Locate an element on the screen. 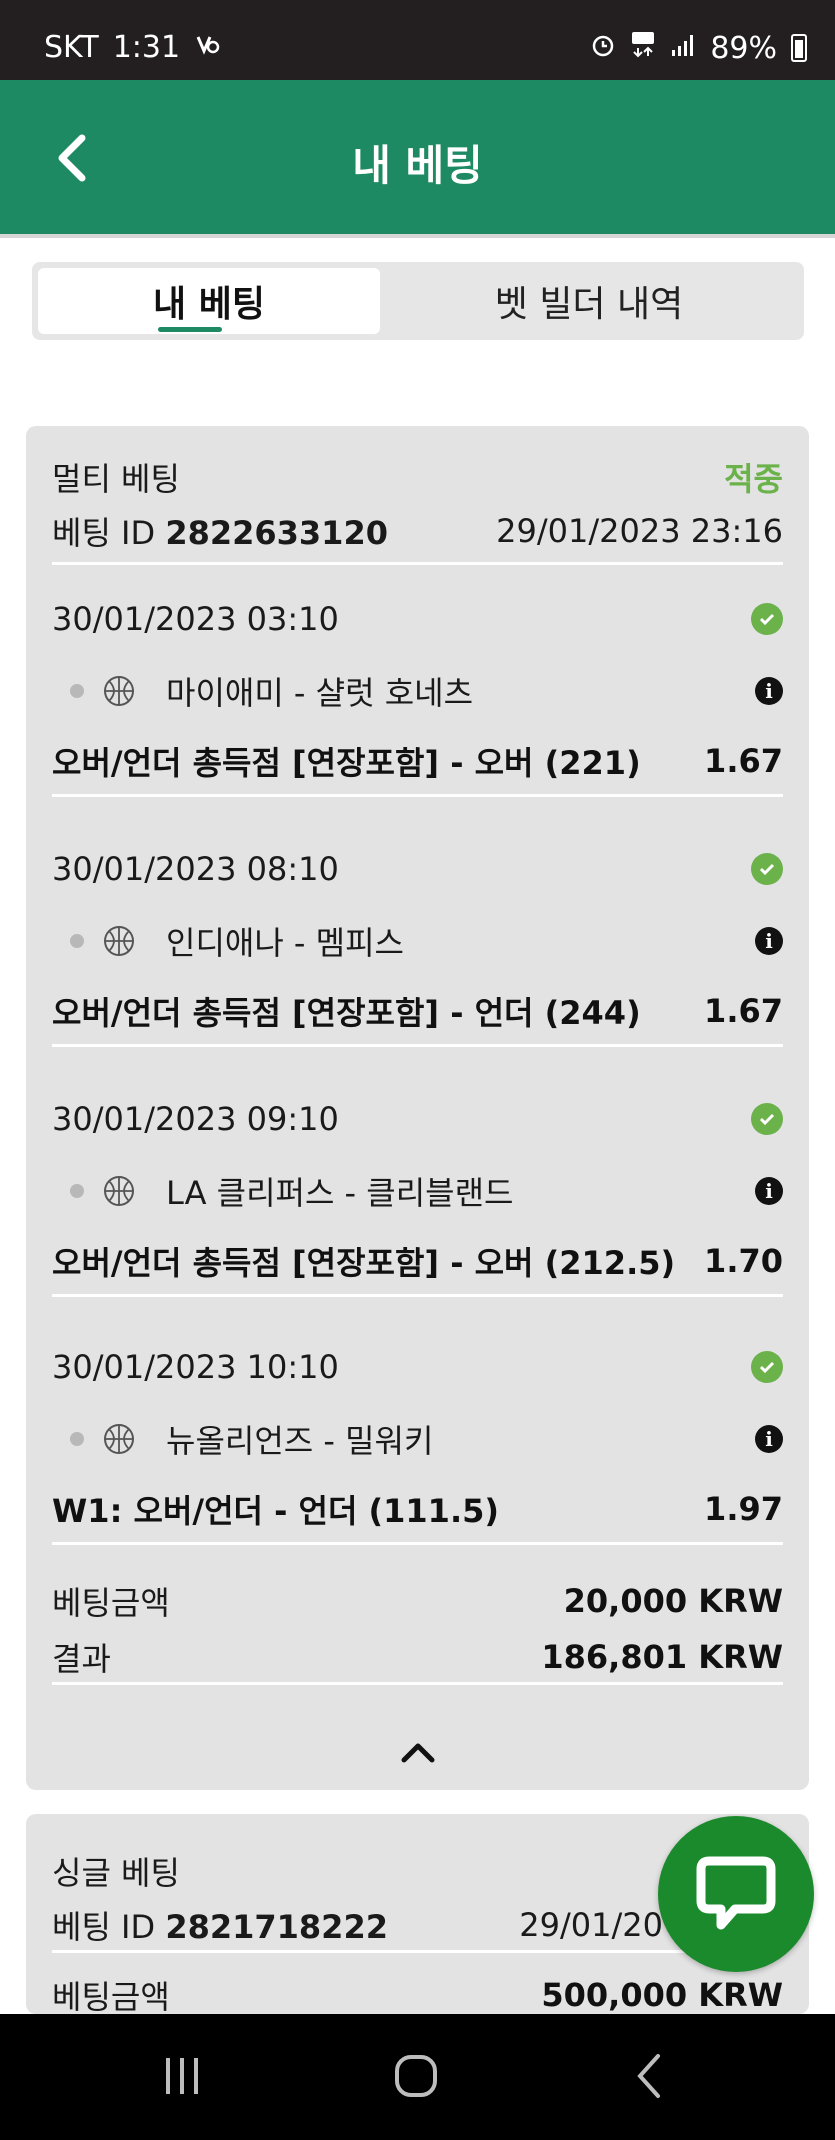  bet-id: 베팅 ID 2822633120 is located at coordinates (220, 533).